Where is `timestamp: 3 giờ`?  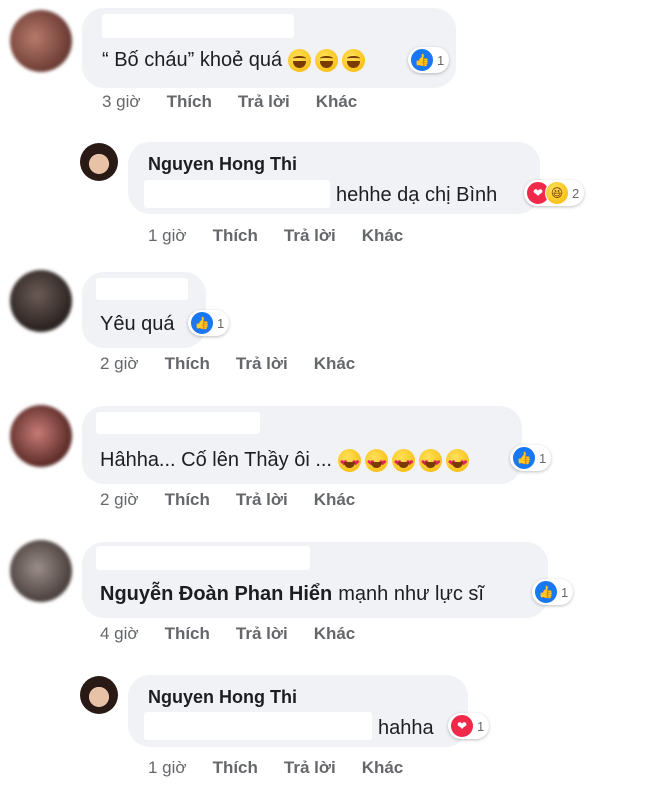
timestamp: 3 giờ is located at coordinates (121, 102).